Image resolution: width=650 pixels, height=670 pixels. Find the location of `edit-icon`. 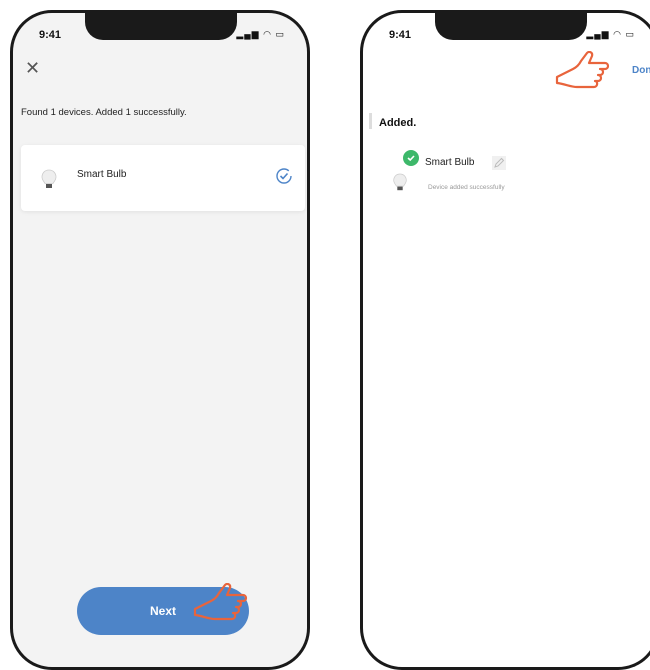

edit-icon is located at coordinates (499, 163).